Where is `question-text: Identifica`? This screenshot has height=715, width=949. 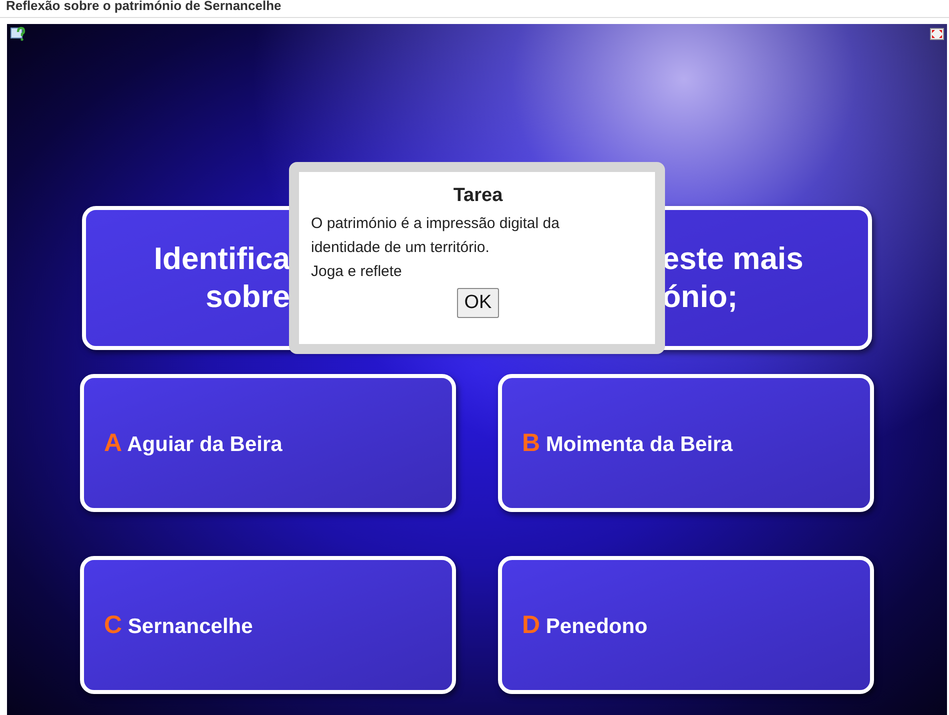
question-text: Identifica is located at coordinates (222, 259).